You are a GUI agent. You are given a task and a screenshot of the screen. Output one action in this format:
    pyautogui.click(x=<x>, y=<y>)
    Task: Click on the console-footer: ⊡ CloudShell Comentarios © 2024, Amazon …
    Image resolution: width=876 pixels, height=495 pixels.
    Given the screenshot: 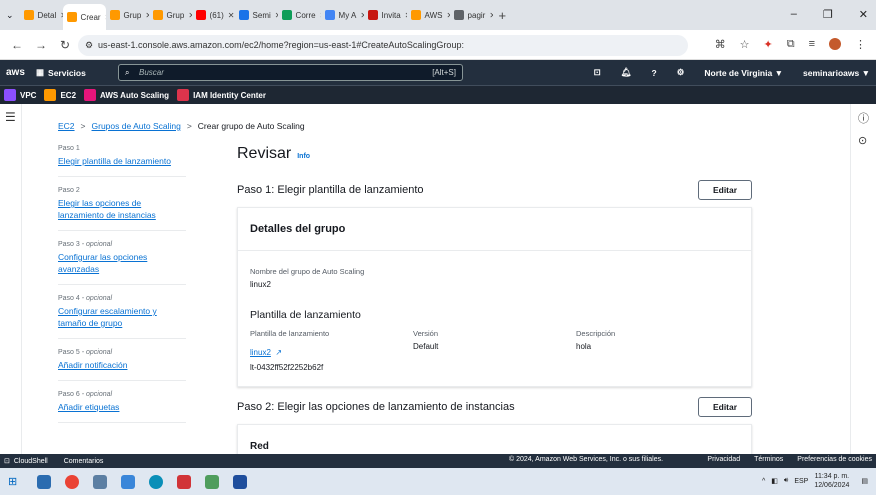 What is the action you would take?
    pyautogui.click(x=438, y=461)
    